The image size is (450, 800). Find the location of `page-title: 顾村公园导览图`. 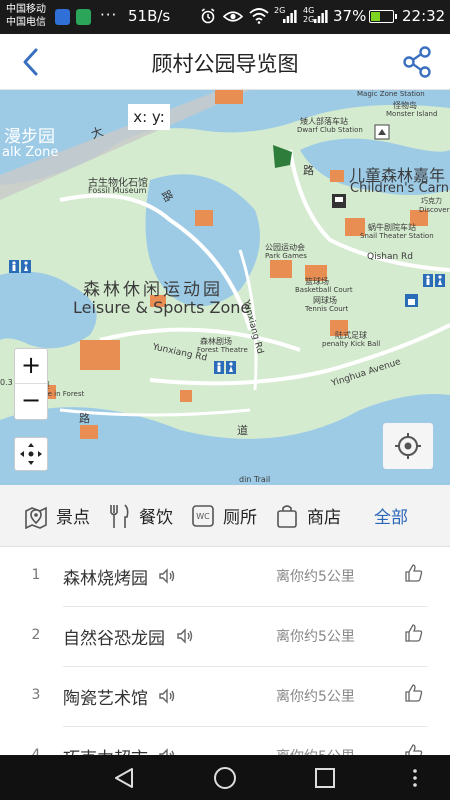

page-title: 顾村公园导览图 is located at coordinates (225, 64).